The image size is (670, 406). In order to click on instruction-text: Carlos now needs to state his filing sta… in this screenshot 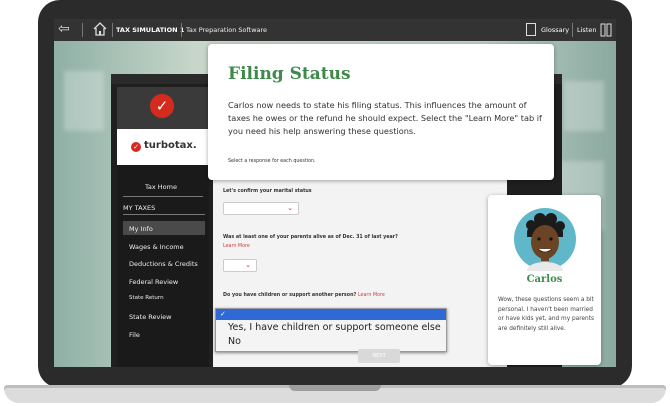, I will do `click(385, 118)`.